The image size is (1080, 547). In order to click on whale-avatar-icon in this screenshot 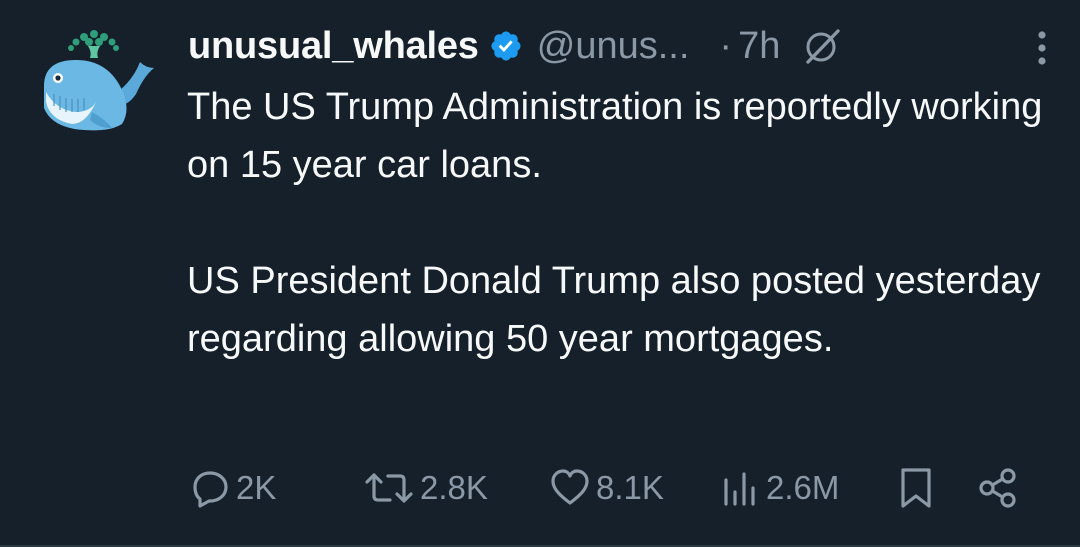, I will do `click(99, 80)`.